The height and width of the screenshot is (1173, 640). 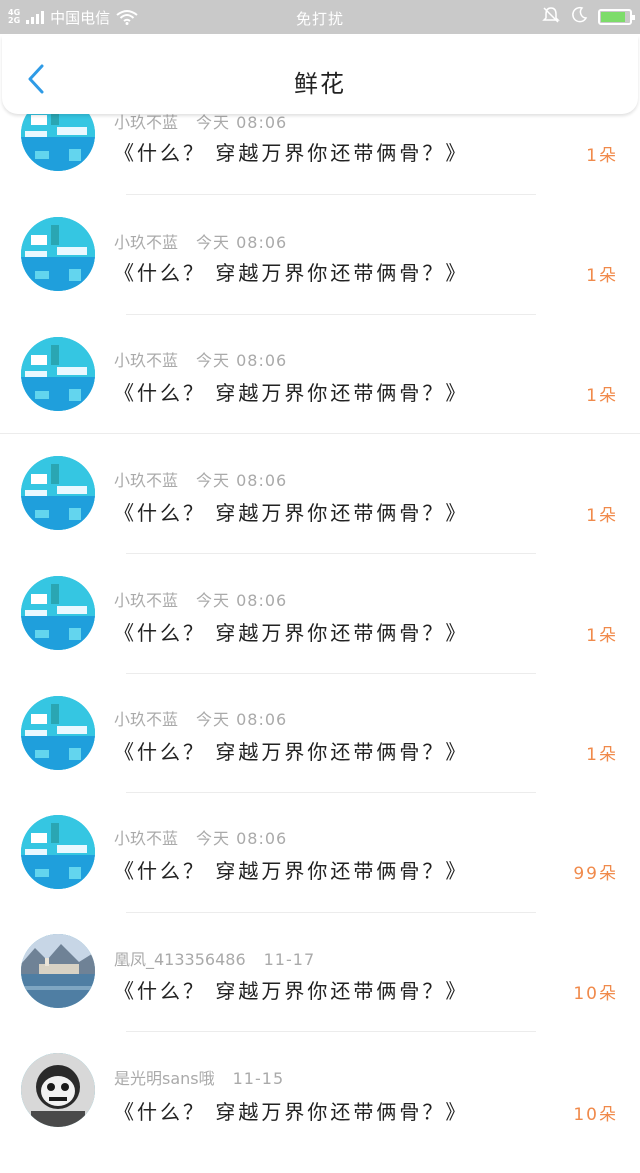 I want to click on battery-icon, so click(x=616, y=17).